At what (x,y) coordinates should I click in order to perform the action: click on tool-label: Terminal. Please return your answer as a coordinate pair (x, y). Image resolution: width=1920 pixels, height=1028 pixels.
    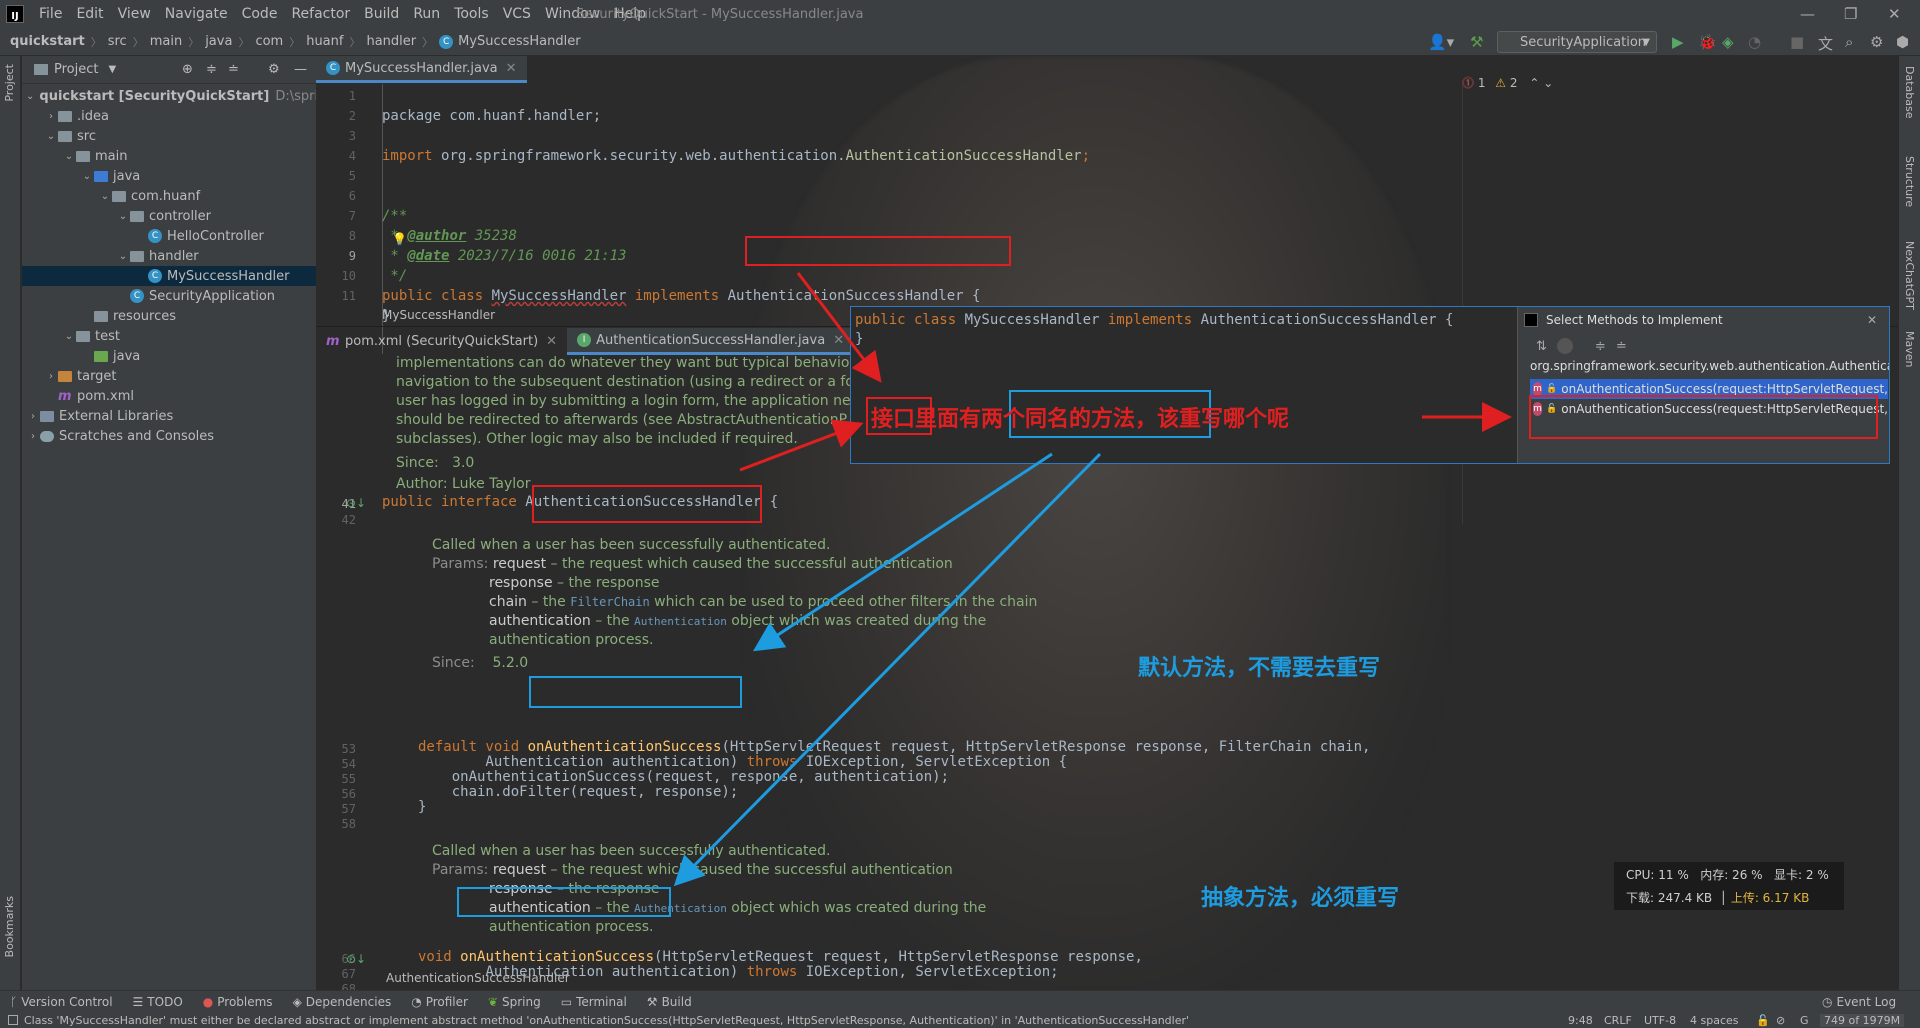
    Looking at the image, I should click on (601, 1001).